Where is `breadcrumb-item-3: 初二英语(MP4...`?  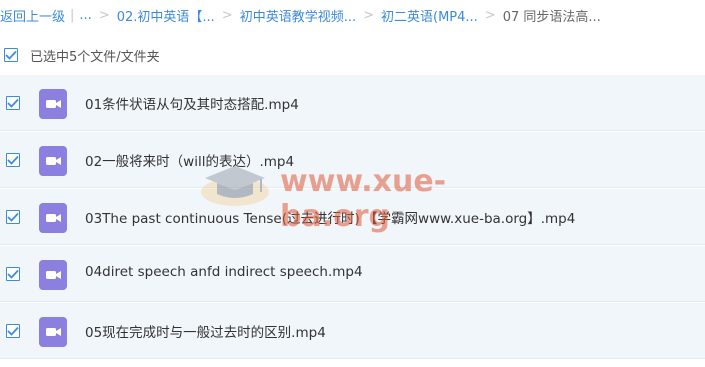
breadcrumb-item-3: 初二英语(MP4... is located at coordinates (429, 15).